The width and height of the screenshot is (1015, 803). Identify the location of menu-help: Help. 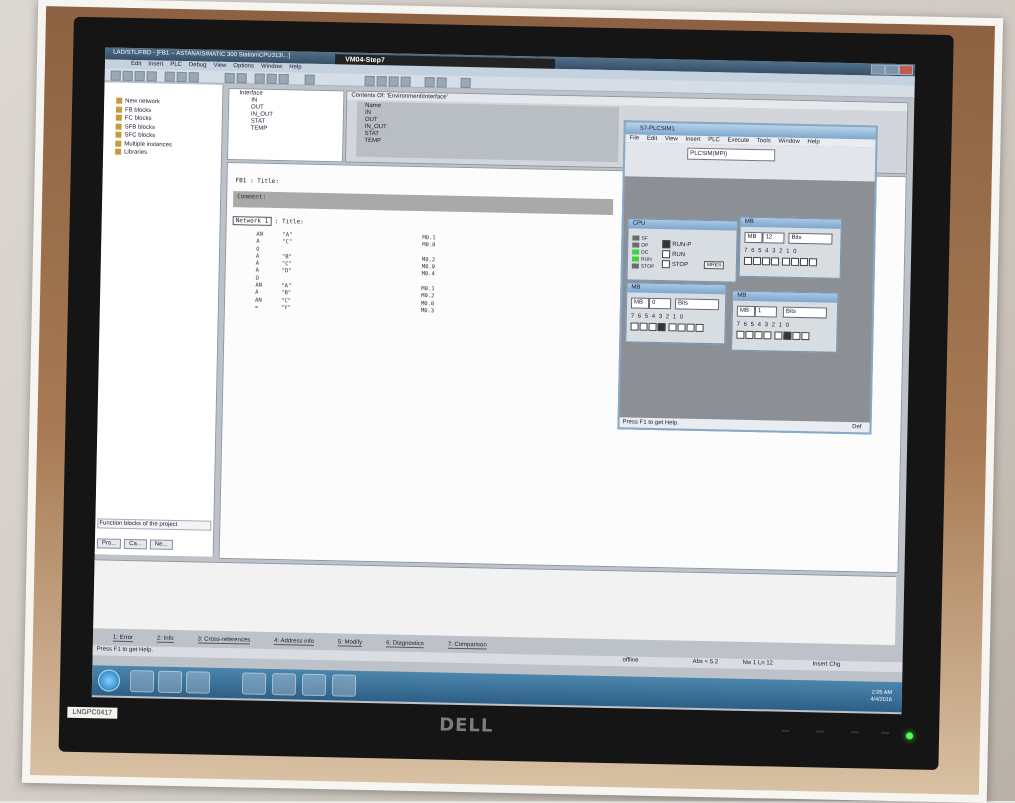
(295, 67).